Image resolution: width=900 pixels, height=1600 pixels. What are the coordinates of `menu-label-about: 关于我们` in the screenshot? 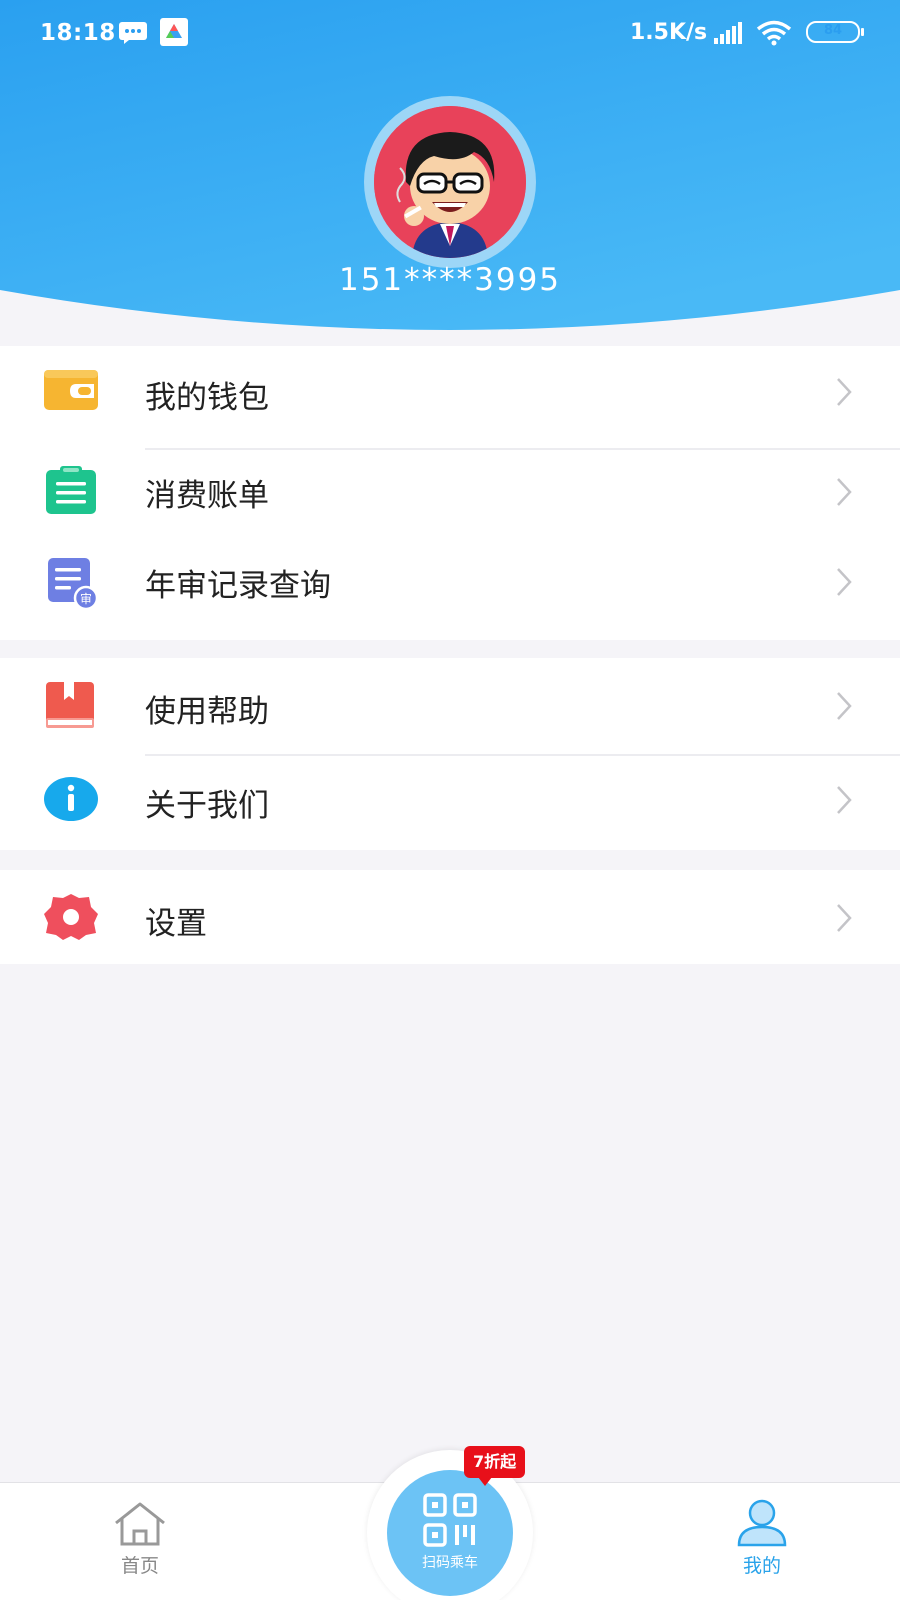 It's located at (207, 806).